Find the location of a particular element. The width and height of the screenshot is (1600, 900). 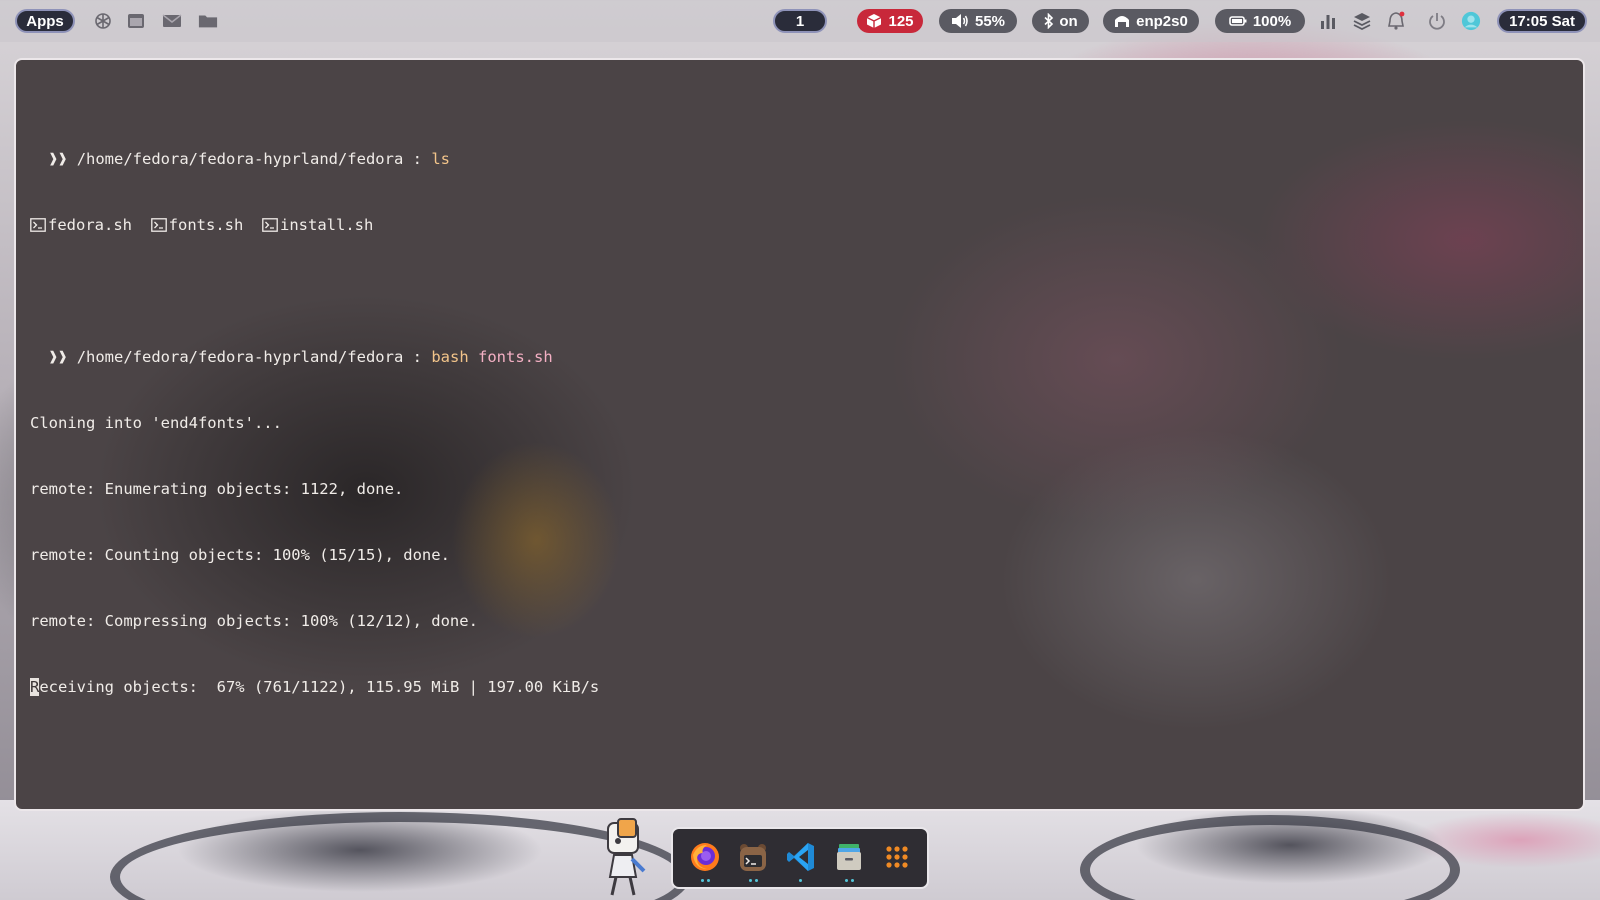

volume-indicator: 55% is located at coordinates (978, 21).